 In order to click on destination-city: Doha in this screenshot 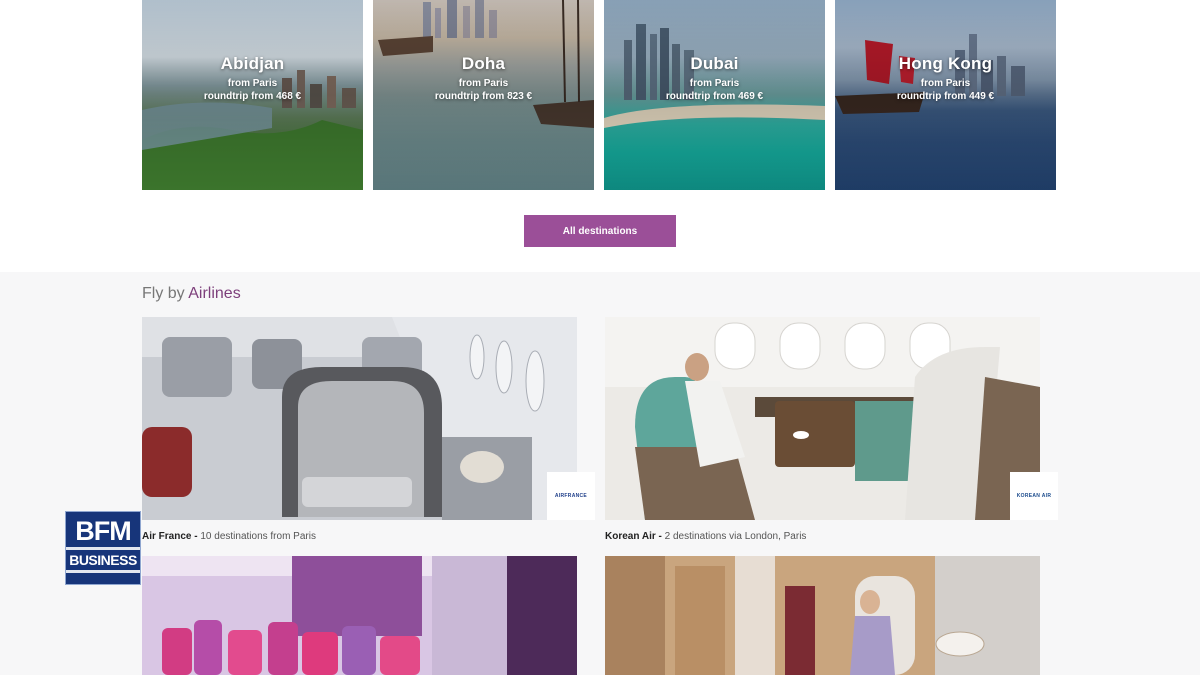, I will do `click(483, 63)`.